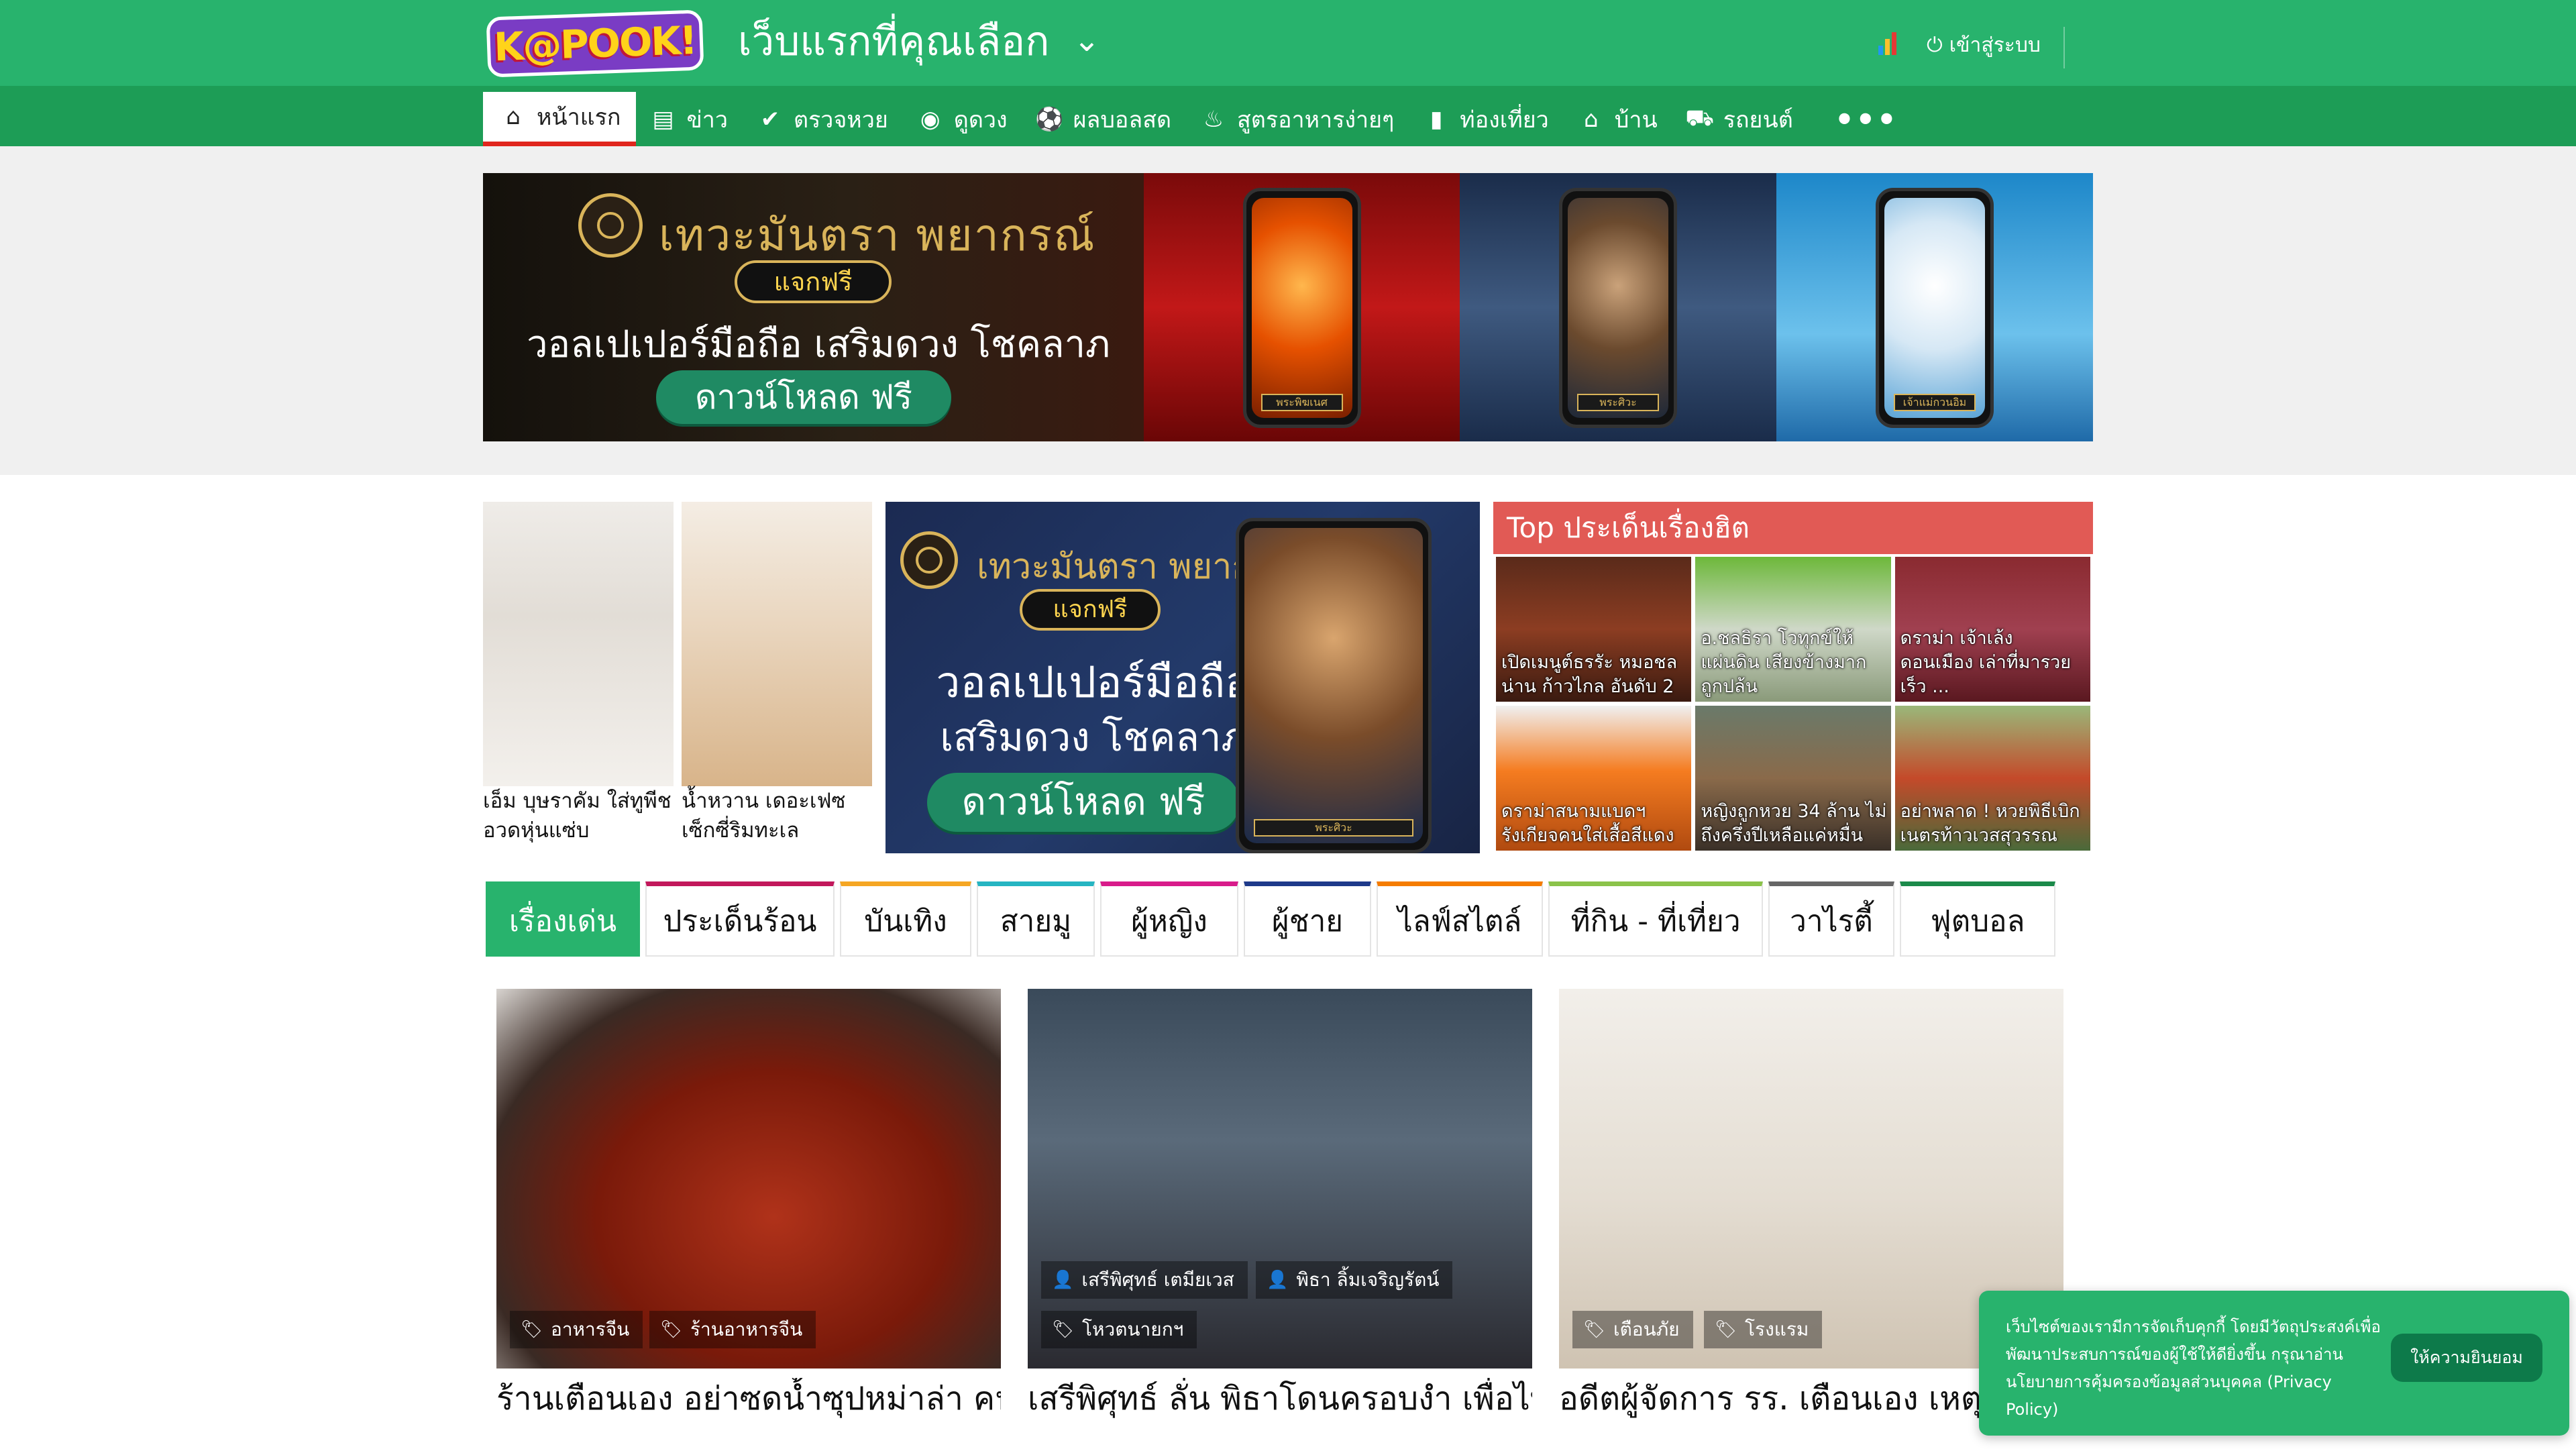 The height and width of the screenshot is (1449, 2576). Describe the element at coordinates (1935, 45) in the screenshot. I see `power-icon: ⏻` at that location.